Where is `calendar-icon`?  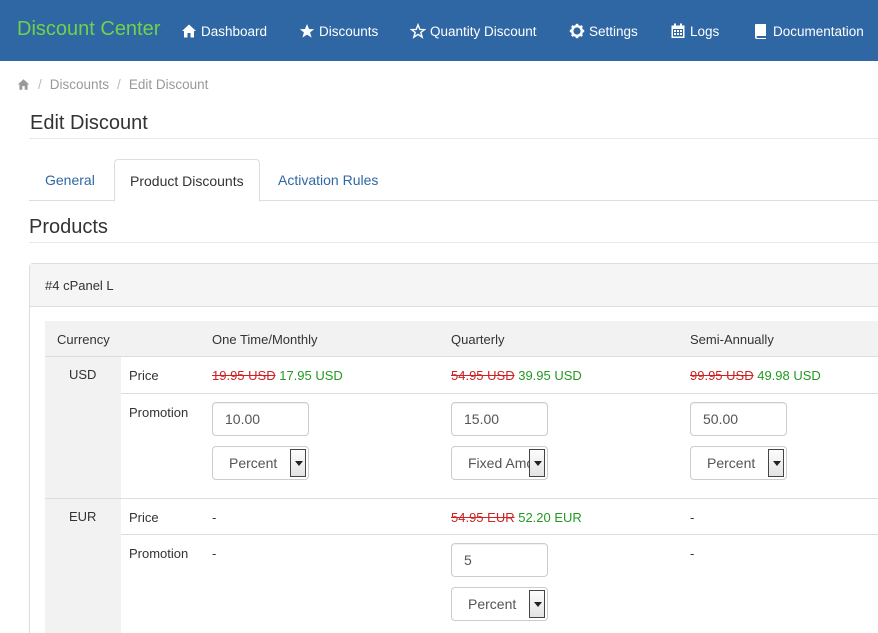
calendar-icon is located at coordinates (678, 31).